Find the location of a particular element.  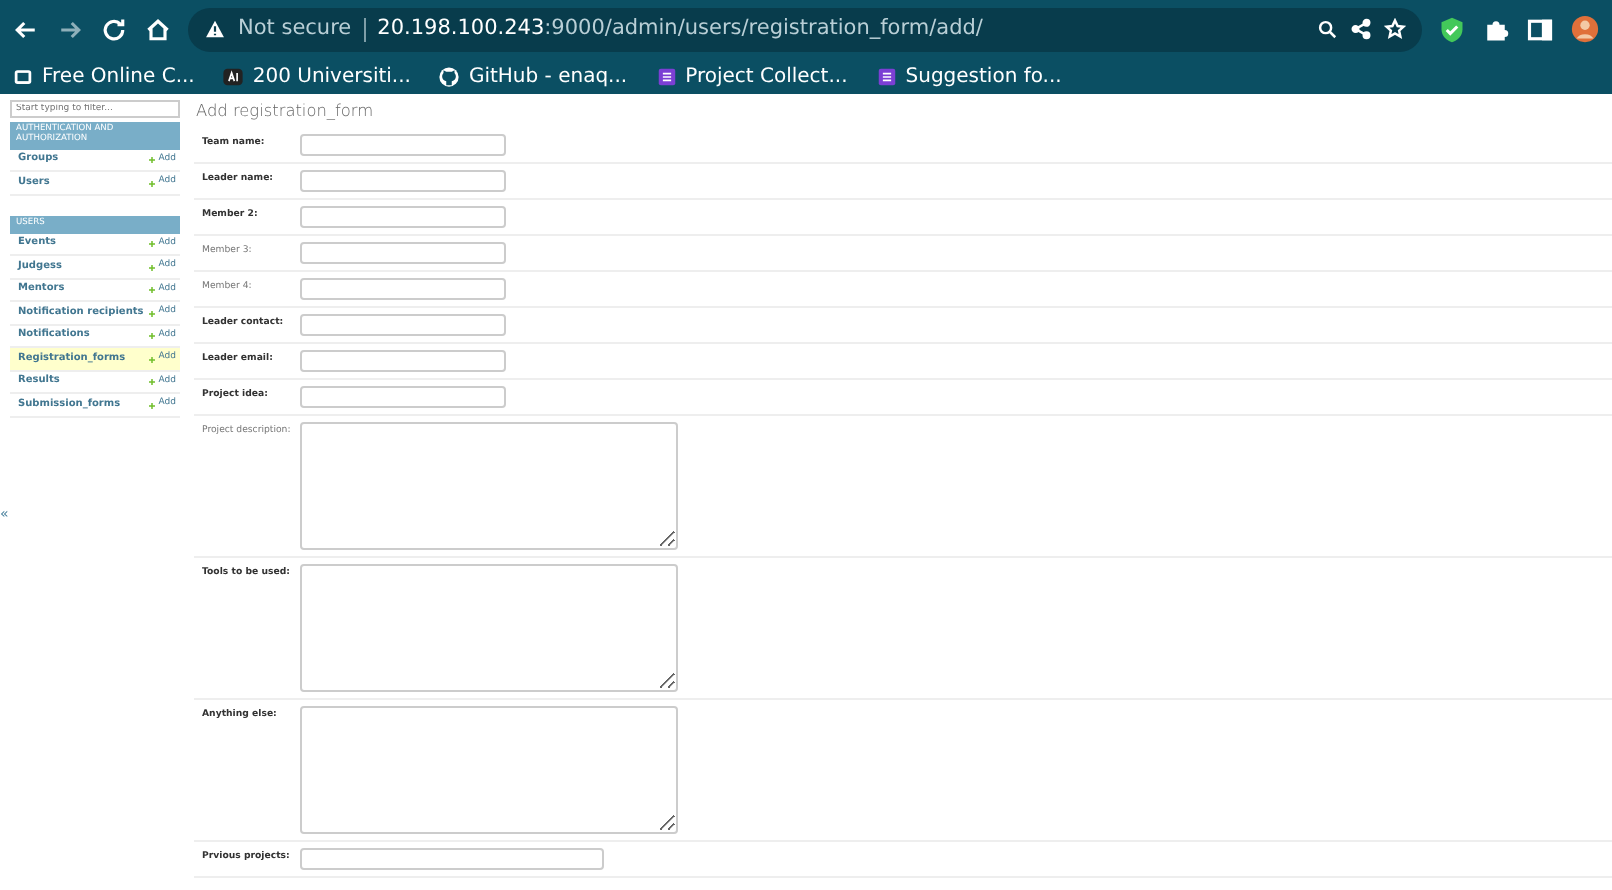

shield-icon is located at coordinates (1452, 29).